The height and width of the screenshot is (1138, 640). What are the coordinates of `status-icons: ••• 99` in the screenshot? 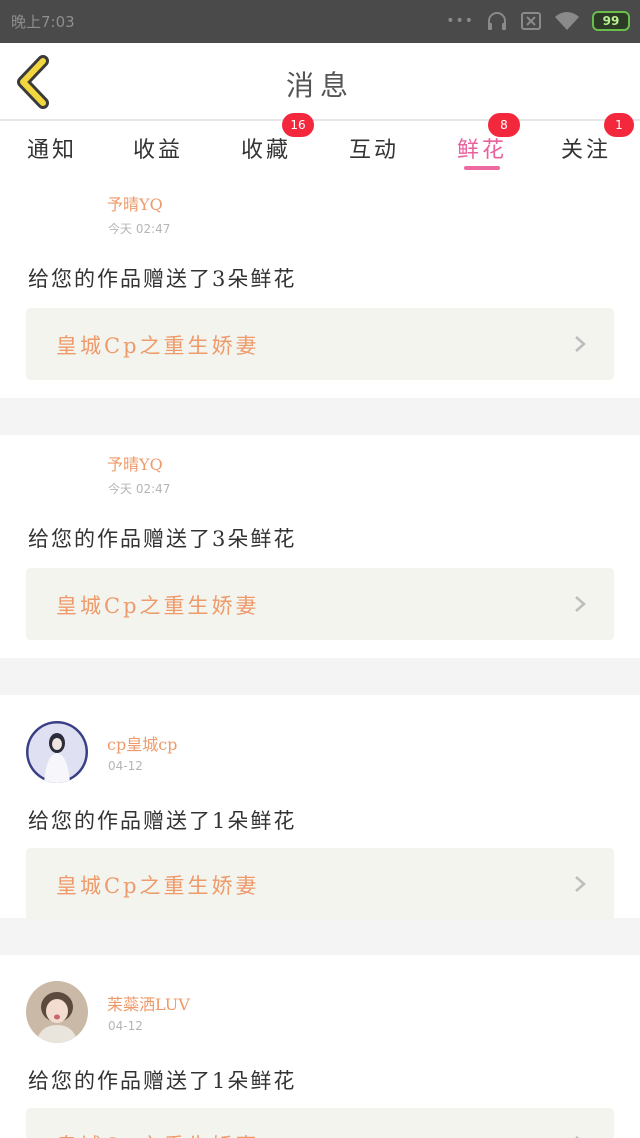 It's located at (538, 21).